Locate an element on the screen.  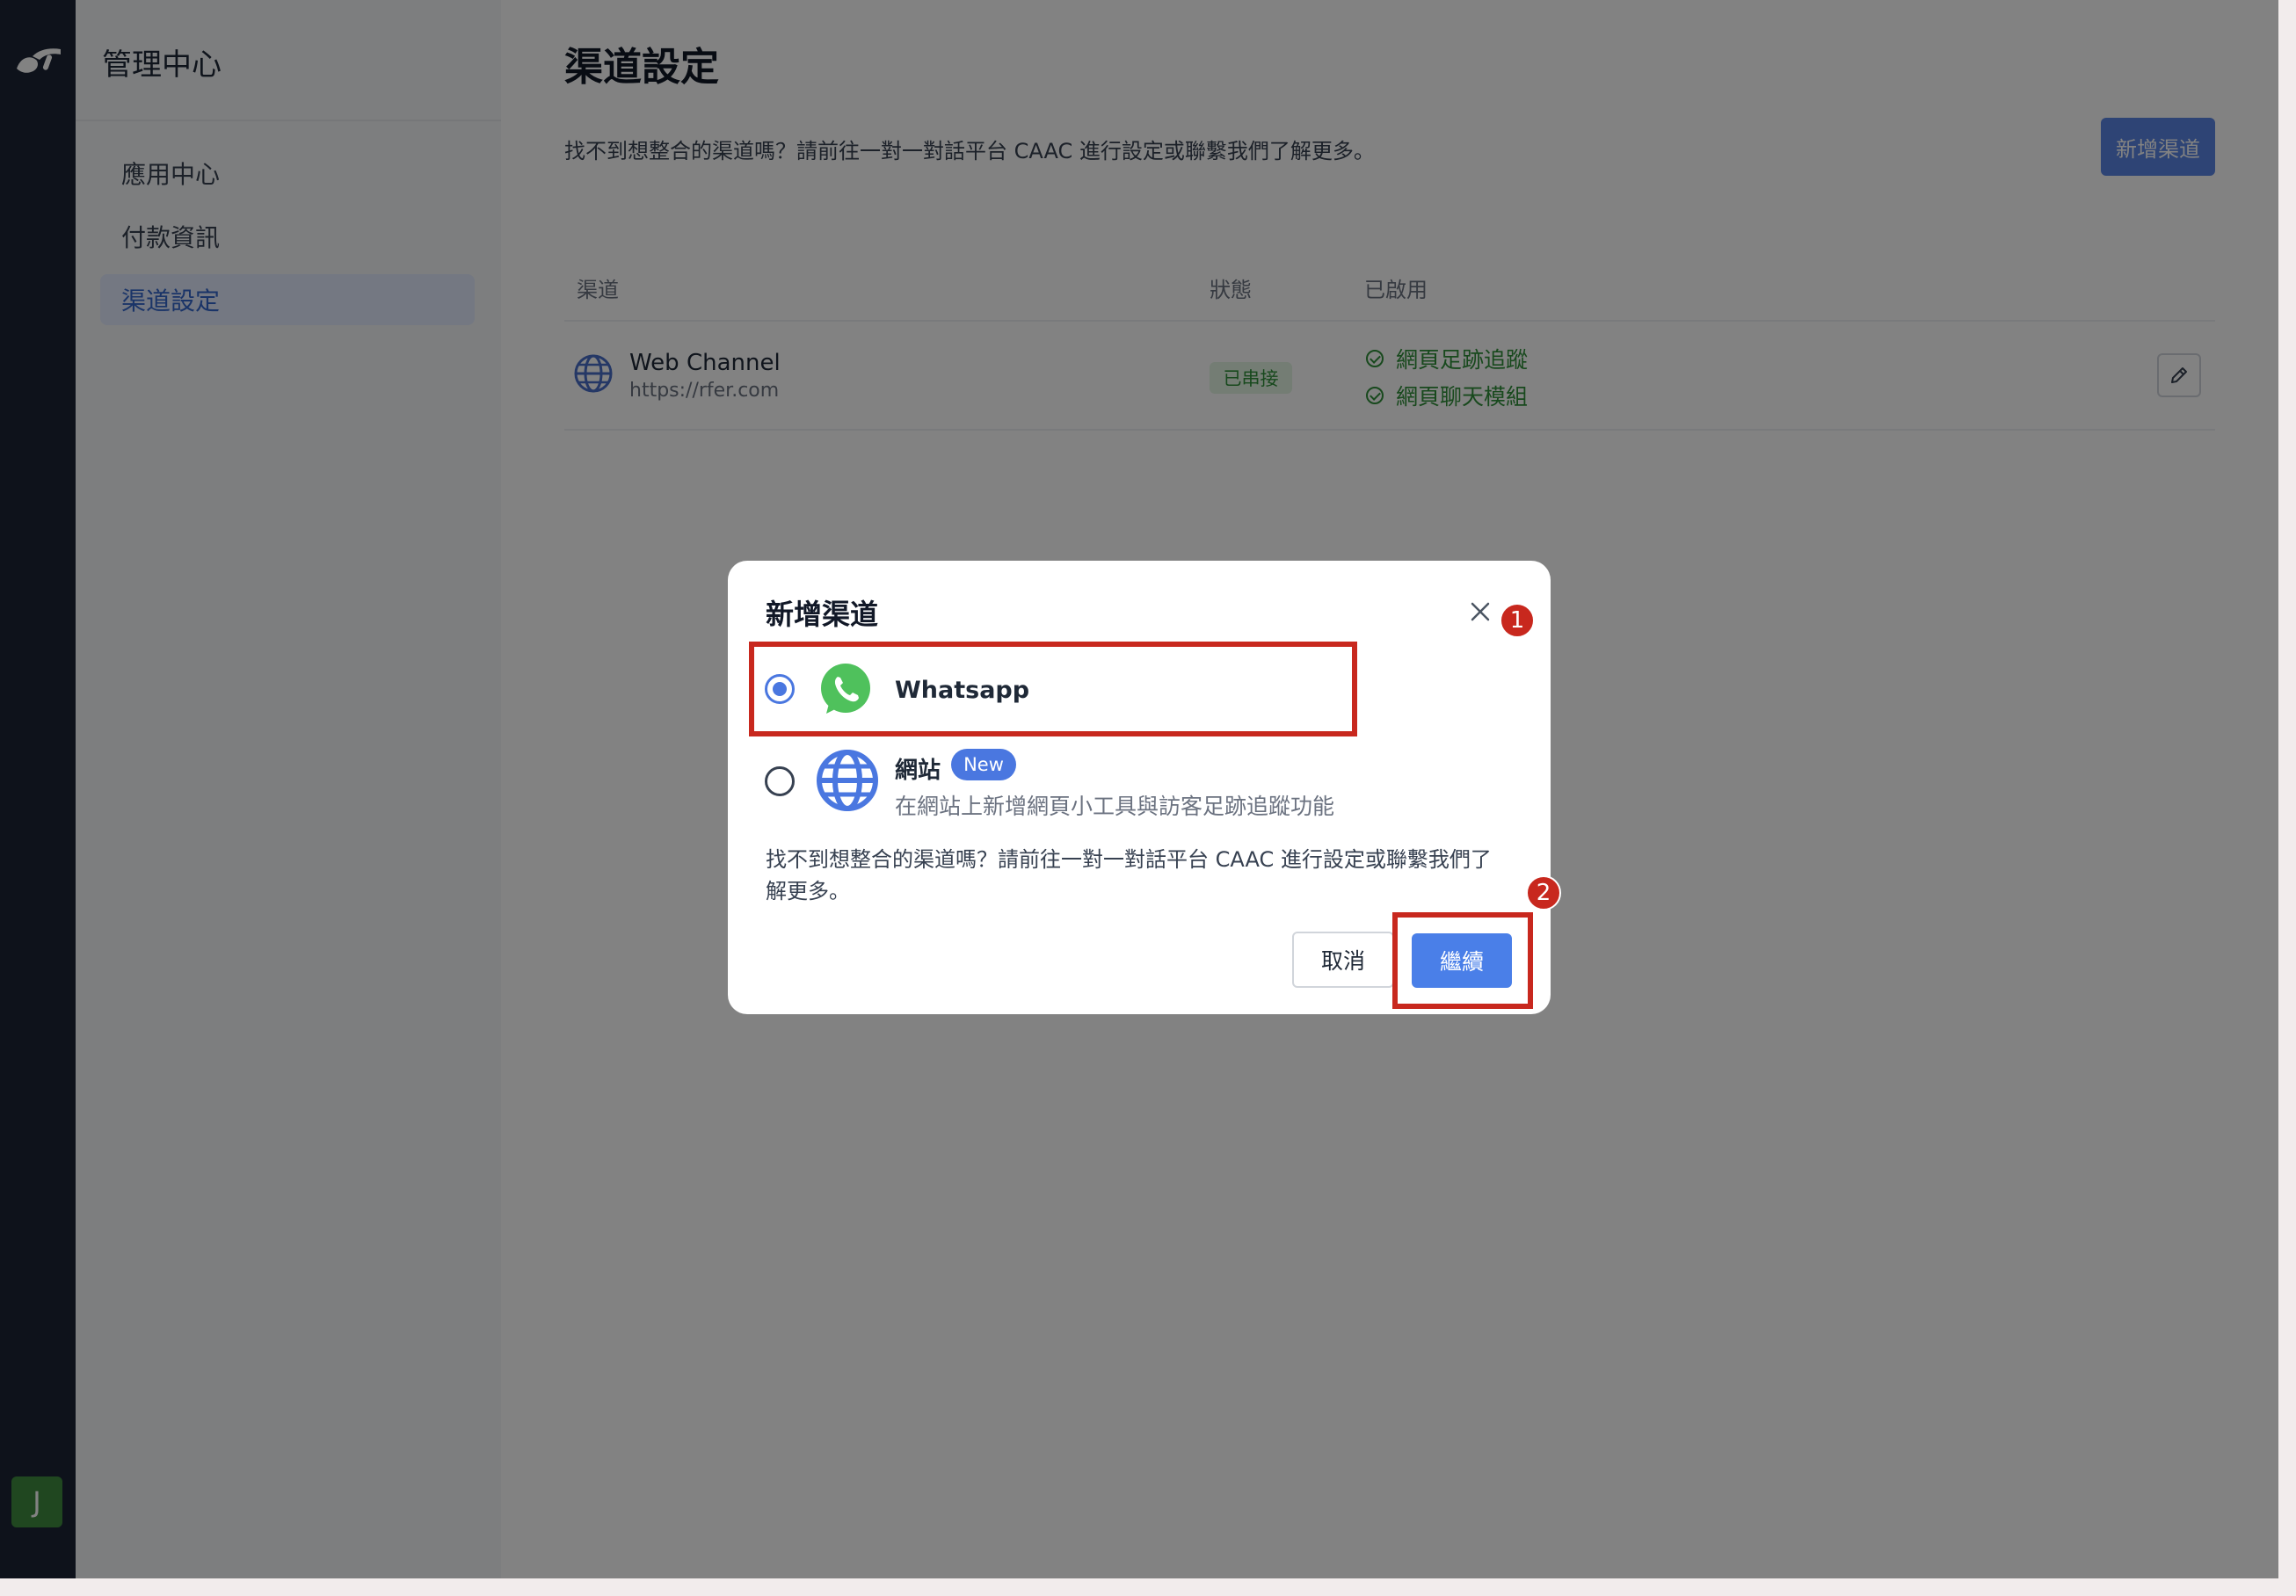
dialog-title: 新增渠道 is located at coordinates (822, 614).